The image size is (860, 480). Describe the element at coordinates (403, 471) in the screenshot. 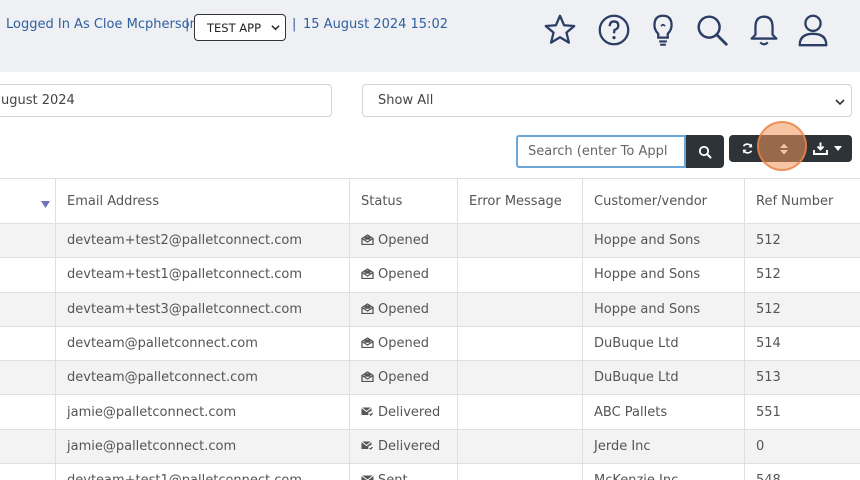

I see `cell-status: Sent` at that location.